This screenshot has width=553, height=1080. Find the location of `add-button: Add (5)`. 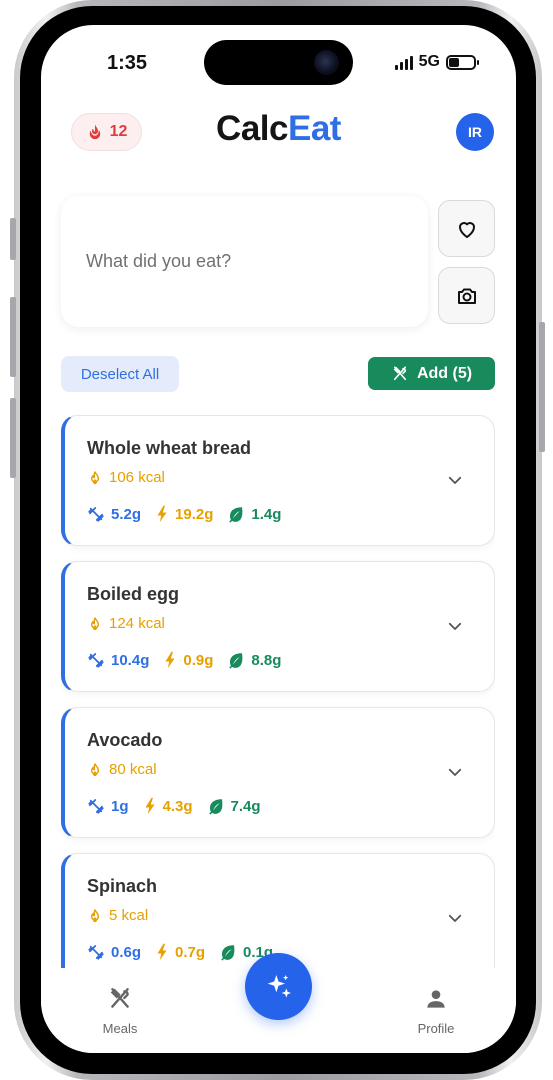

add-button: Add (5) is located at coordinates (431, 373).